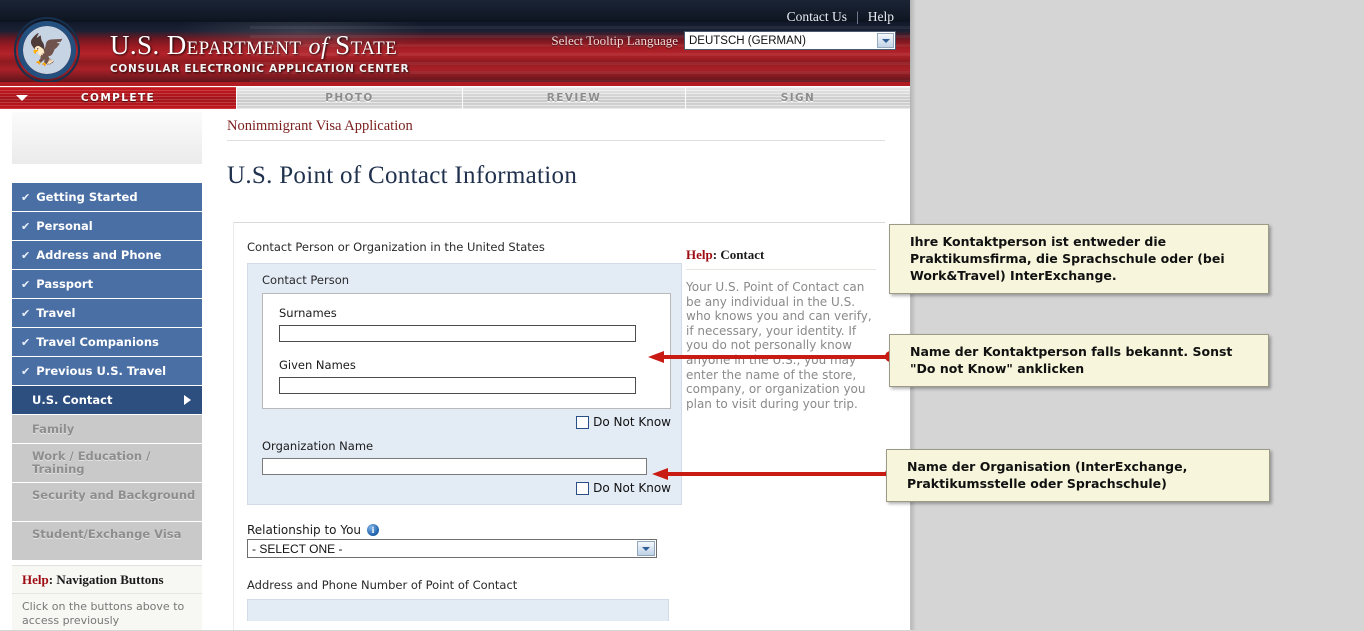 The width and height of the screenshot is (1364, 631). Describe the element at coordinates (366, 45) in the screenshot. I see `brand-title-post: State` at that location.